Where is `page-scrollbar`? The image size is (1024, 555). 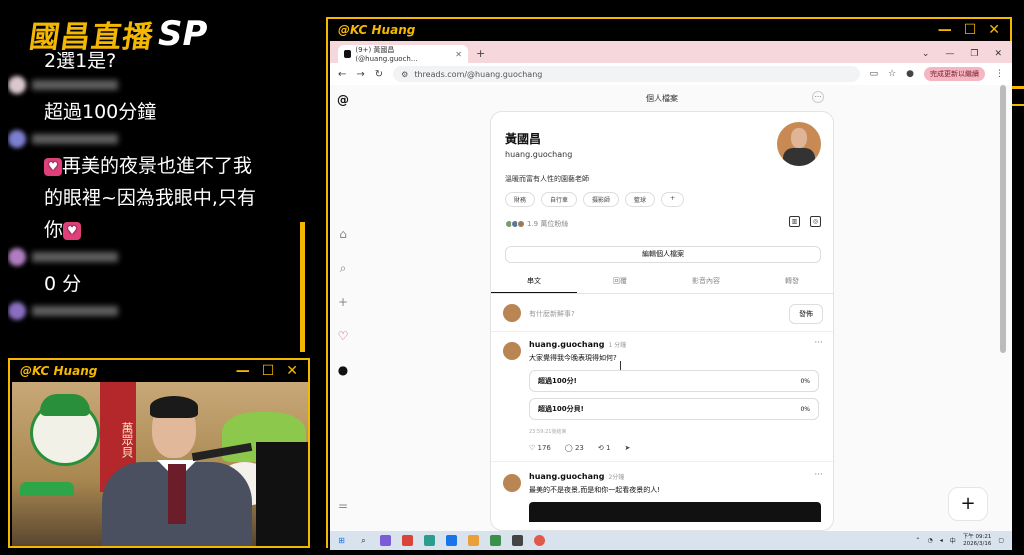 page-scrollbar is located at coordinates (1003, 219).